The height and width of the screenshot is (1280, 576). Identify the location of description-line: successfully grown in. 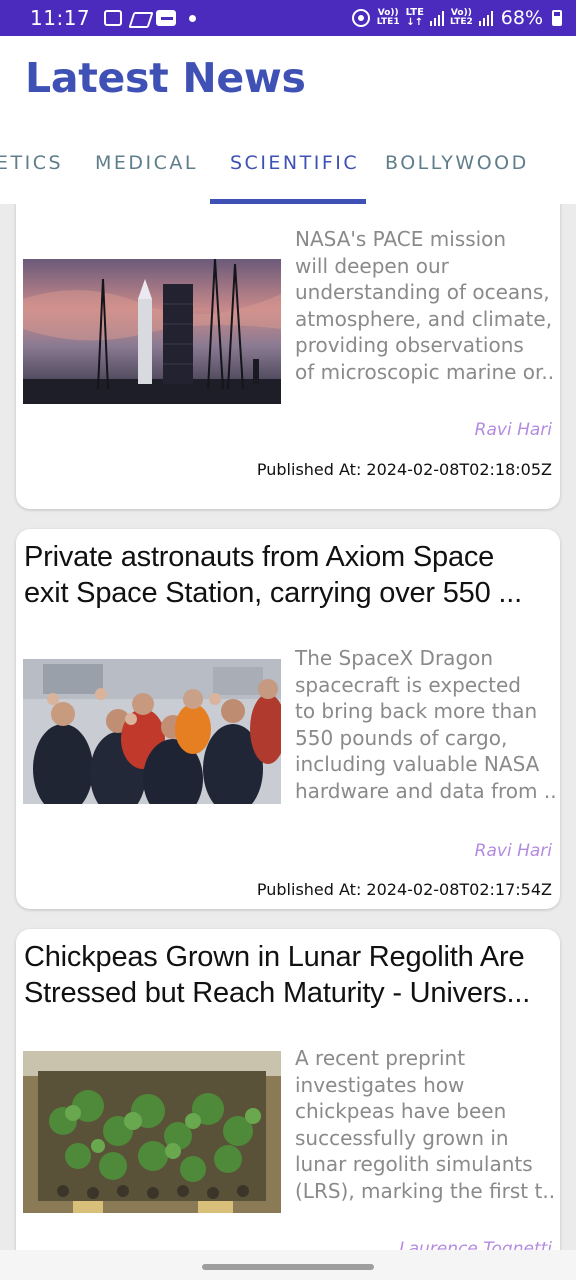
(402, 1137).